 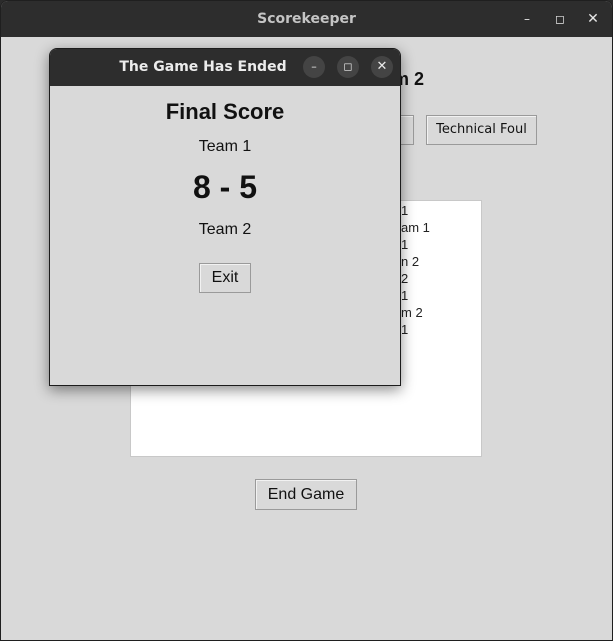 What do you see at coordinates (412, 312) in the screenshot?
I see `log-line: m 2` at bounding box center [412, 312].